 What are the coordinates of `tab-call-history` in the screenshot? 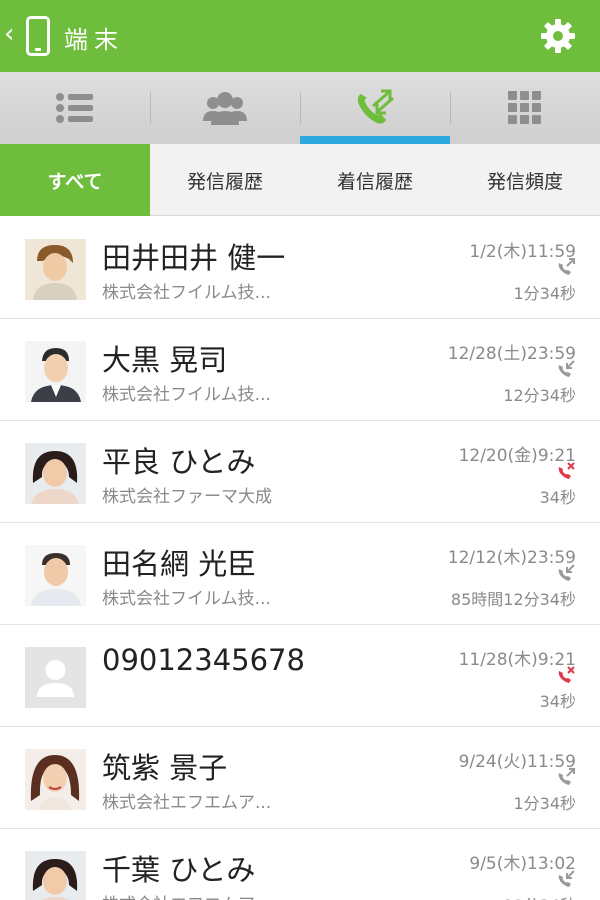 It's located at (375, 108).